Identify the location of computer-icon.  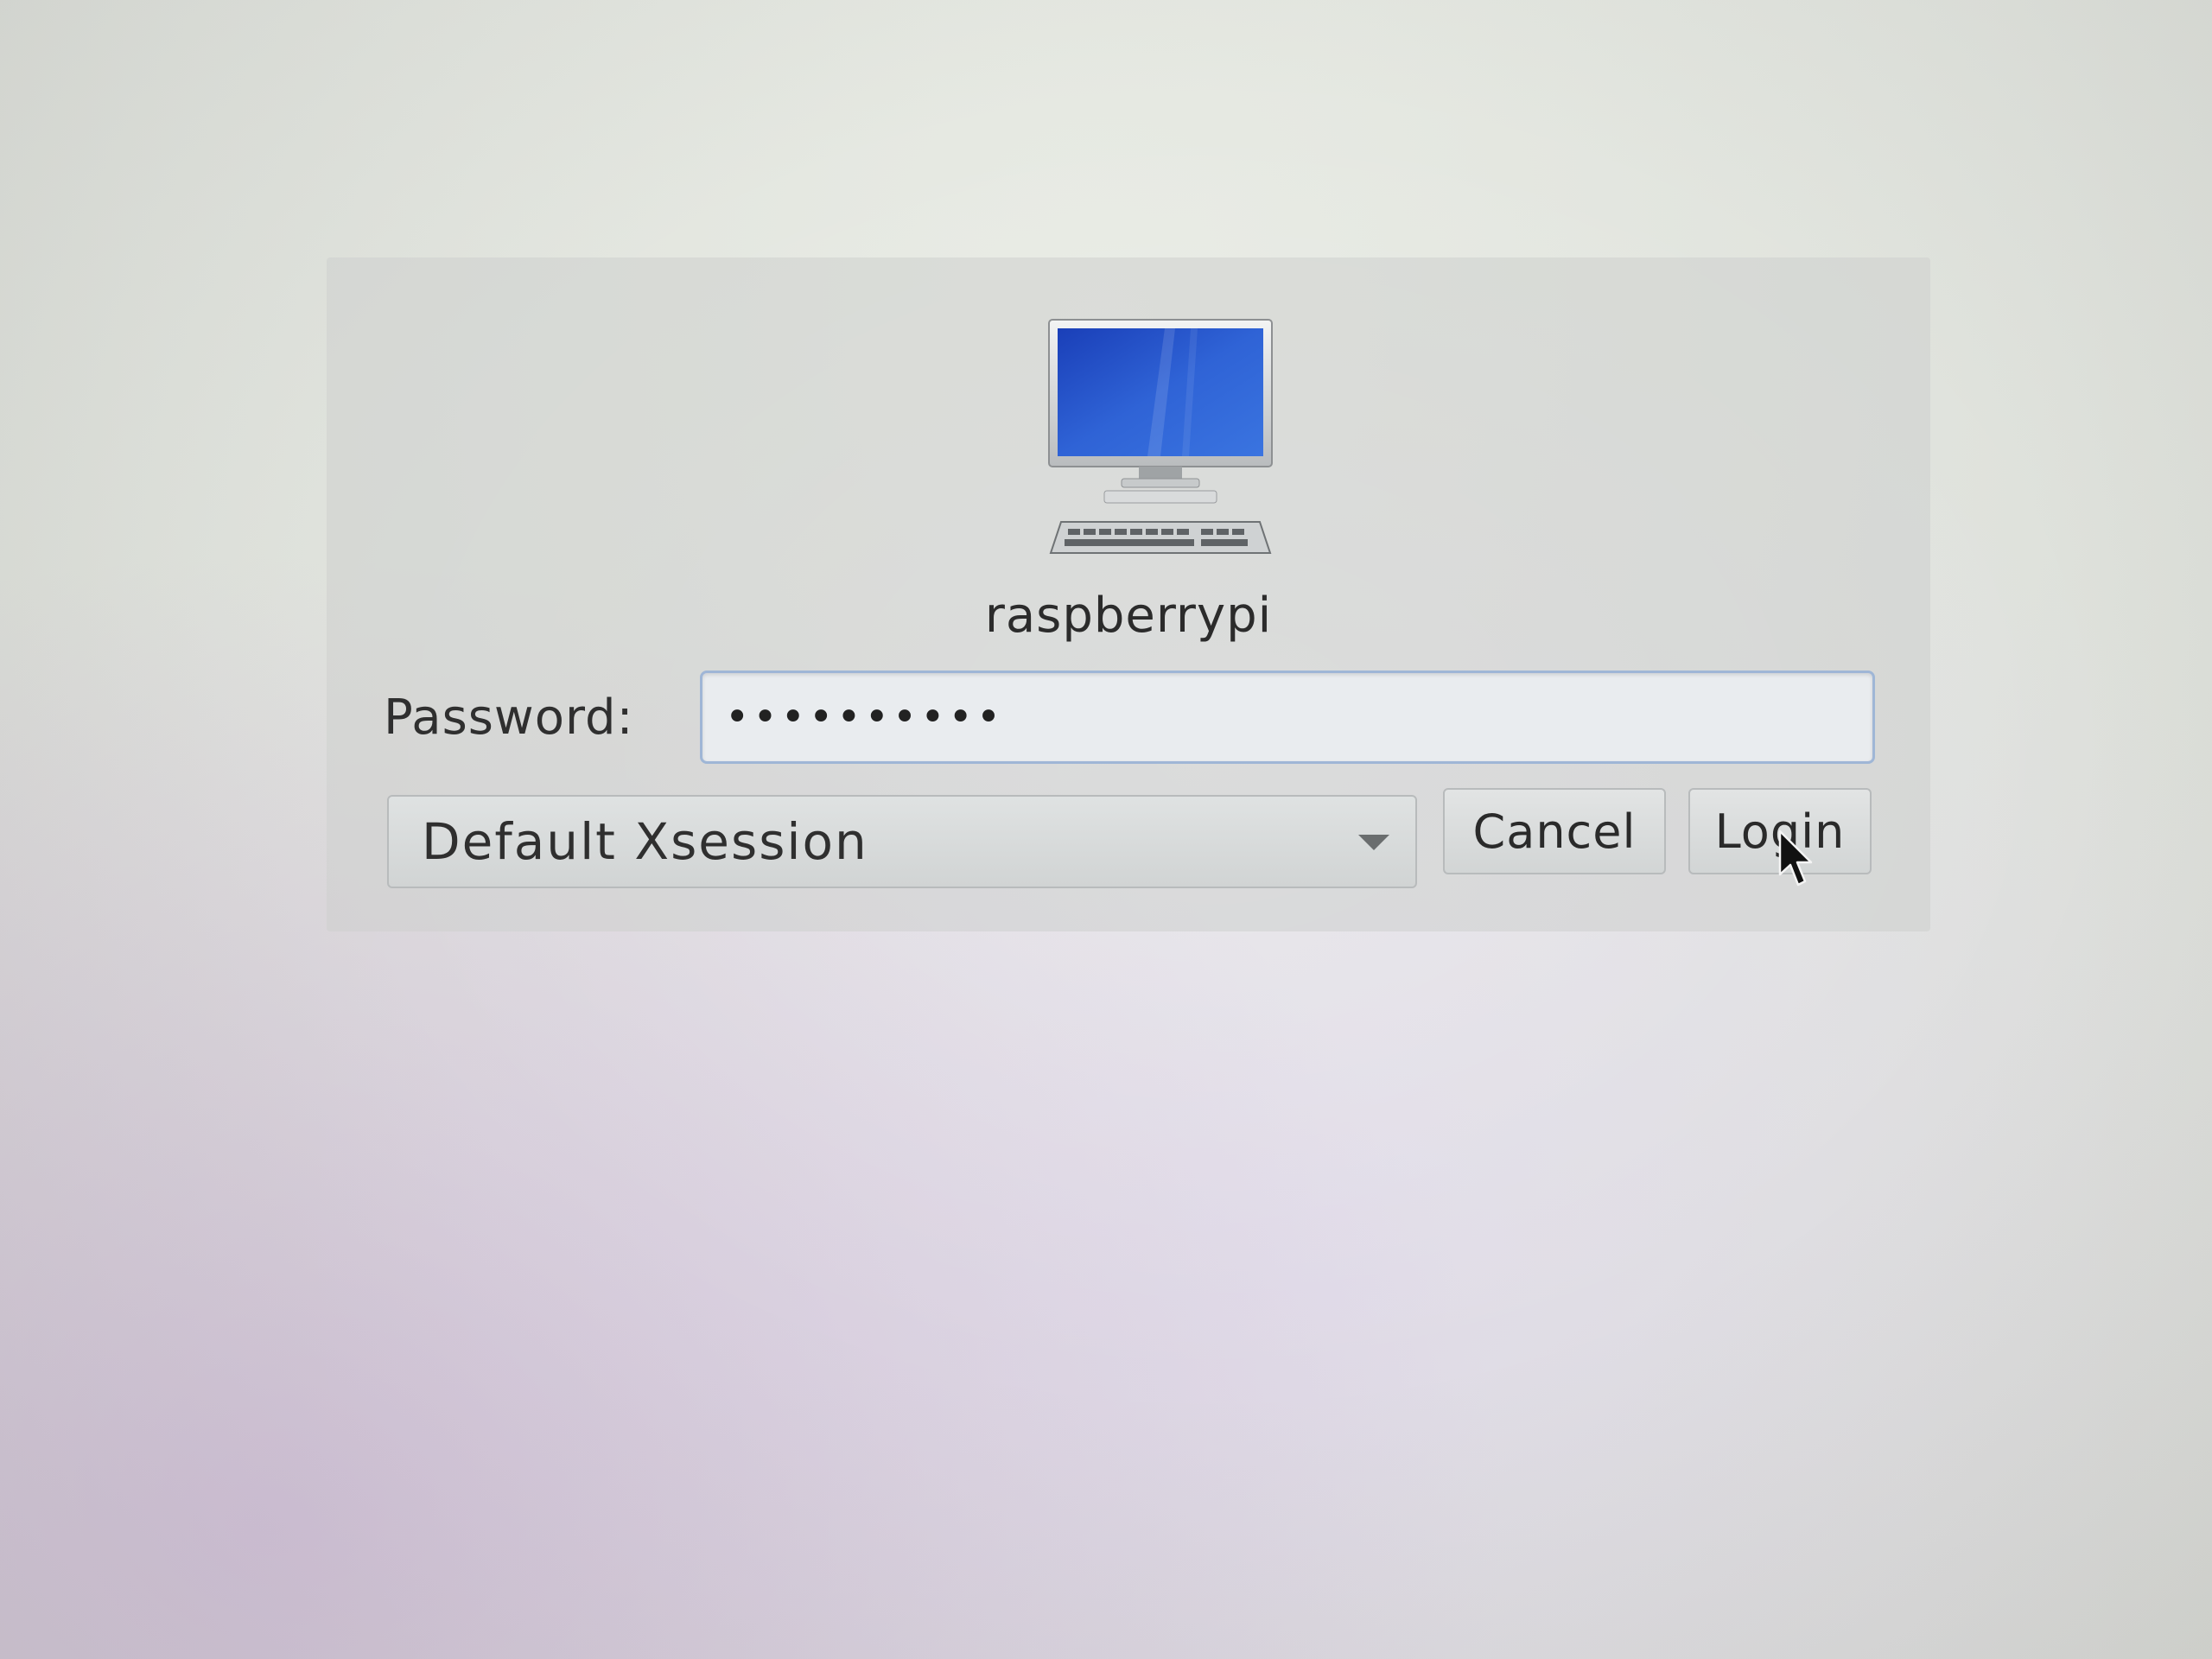
(1160, 436).